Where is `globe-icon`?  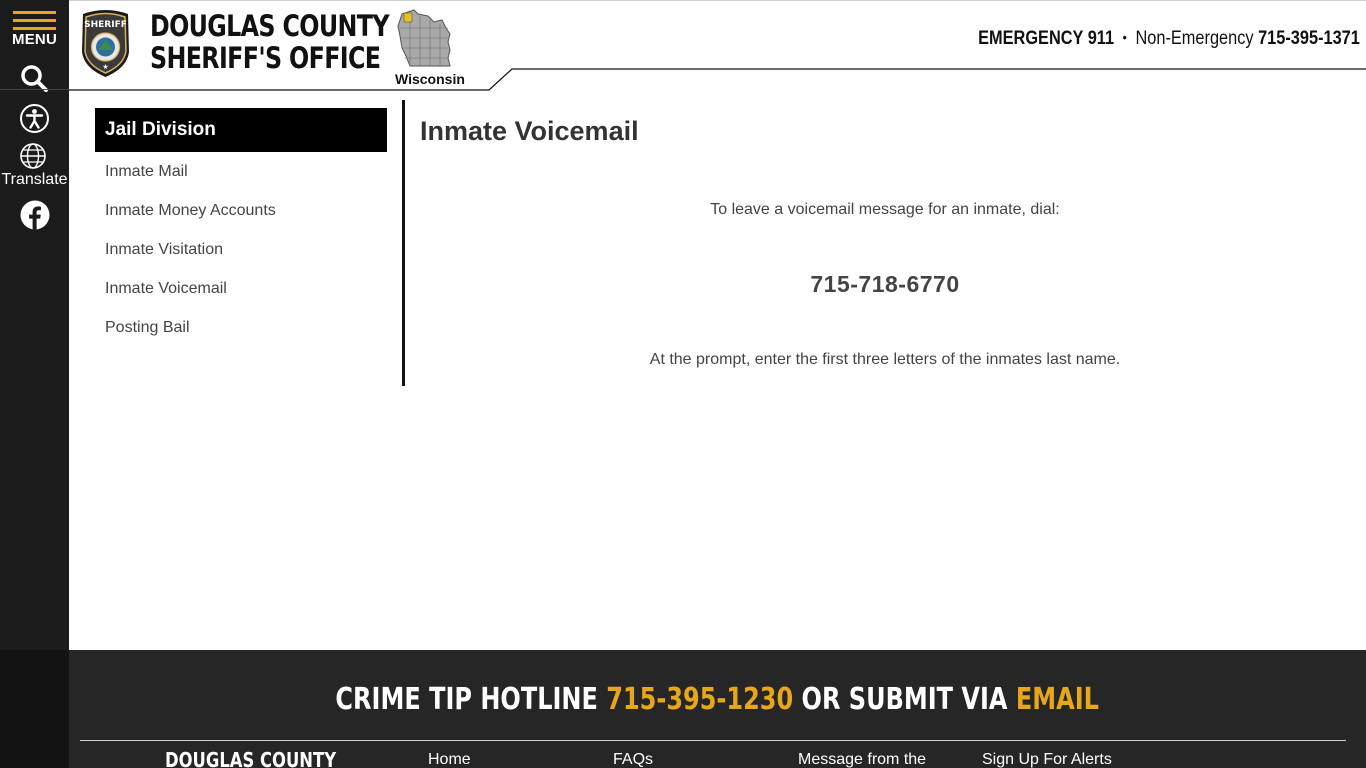
globe-icon is located at coordinates (33, 156).